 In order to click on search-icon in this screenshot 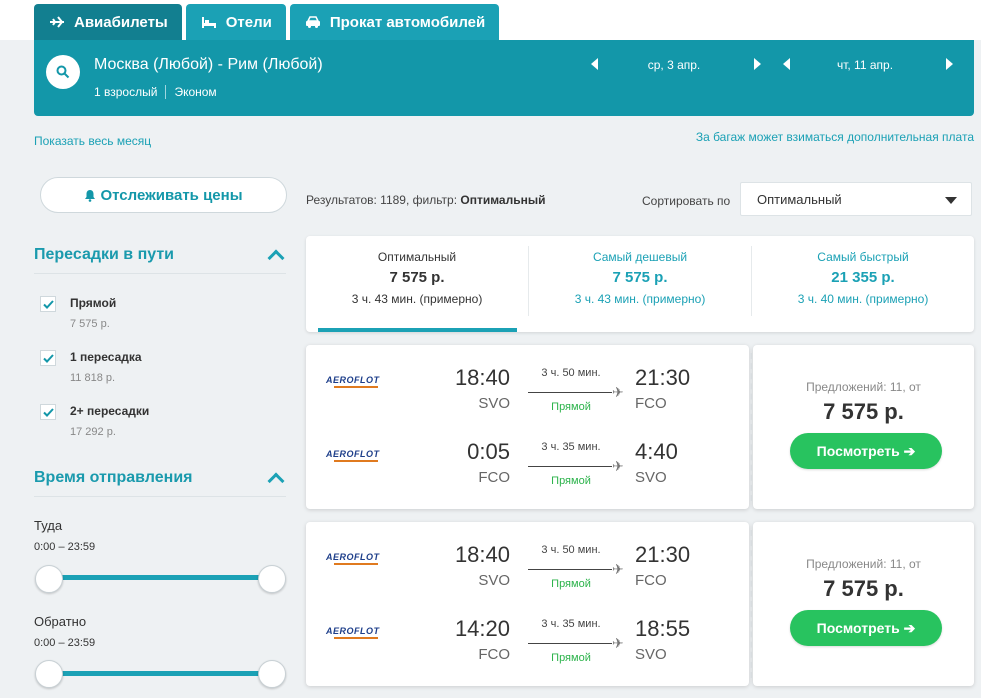, I will do `click(63, 72)`.